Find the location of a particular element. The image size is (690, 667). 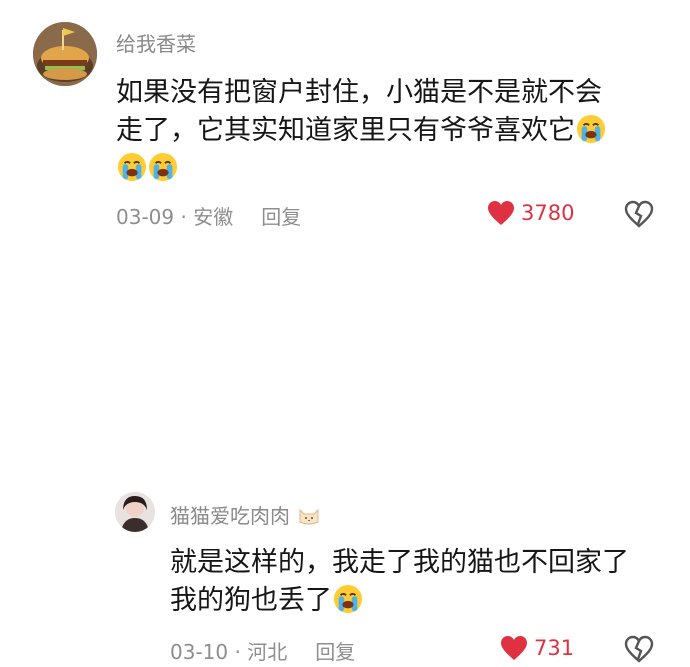

like-button: 731 is located at coordinates (537, 648).